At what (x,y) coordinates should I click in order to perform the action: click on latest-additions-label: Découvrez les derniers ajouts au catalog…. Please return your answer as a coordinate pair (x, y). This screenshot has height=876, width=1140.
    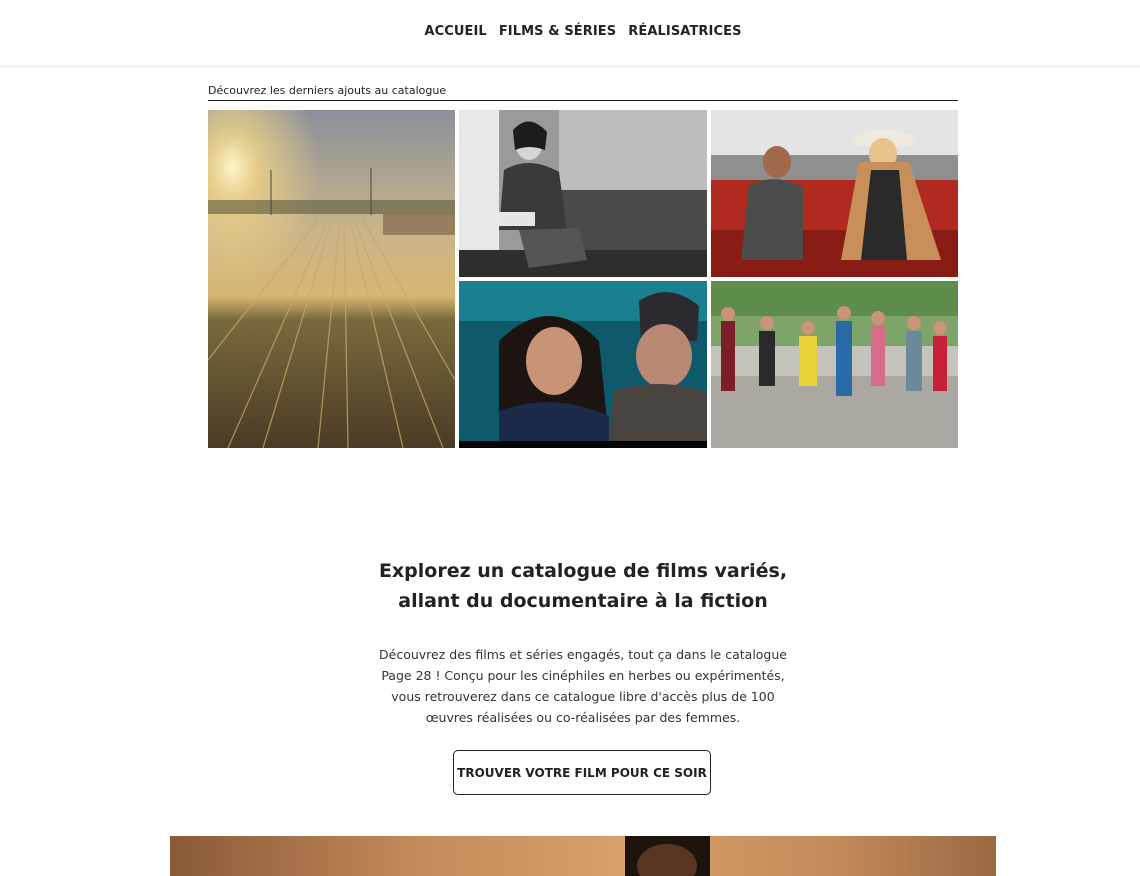
    Looking at the image, I should click on (583, 92).